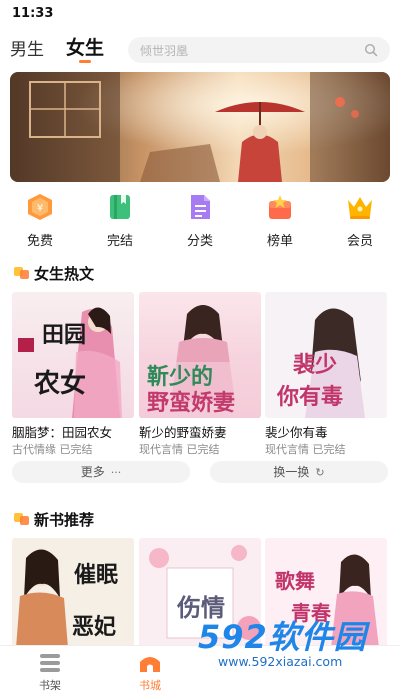  I want to click on svg-text: 歌舞, so click(295, 581).